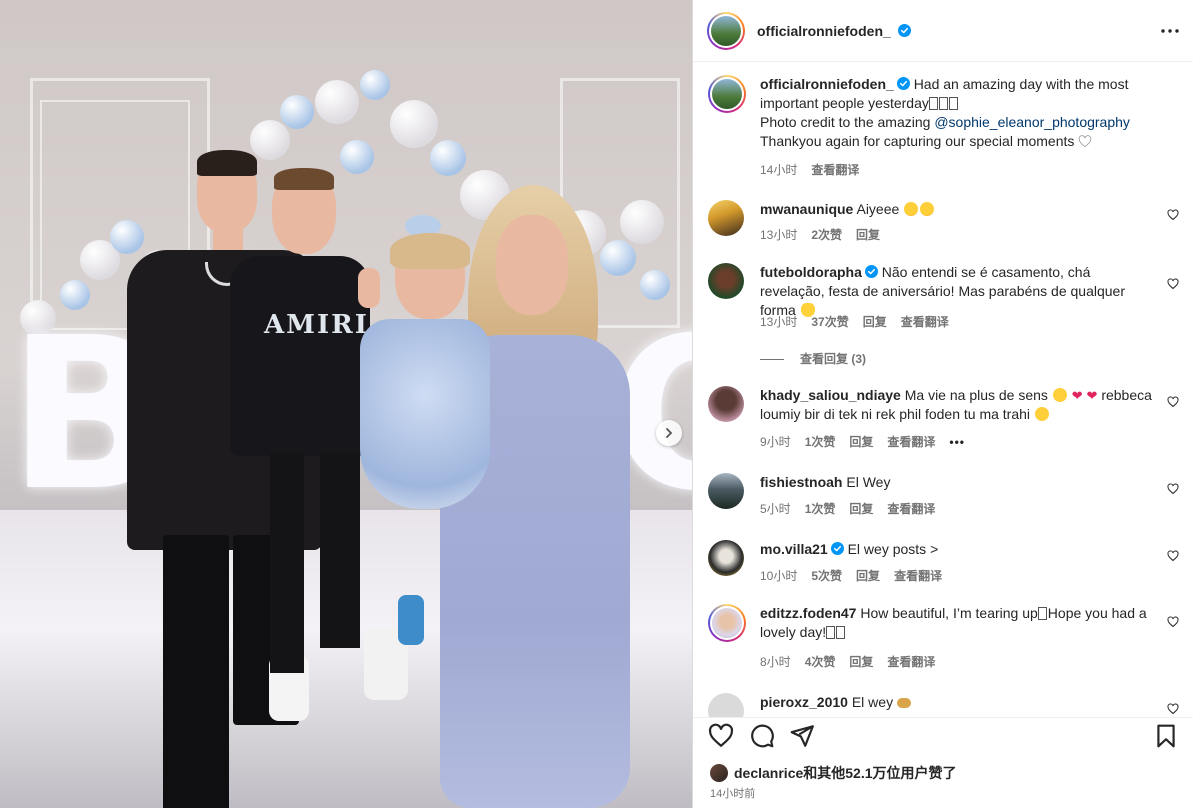 Image resolution: width=1193 pixels, height=808 pixels. What do you see at coordinates (837, 548) in the screenshot?
I see `verified-badge-icon` at bounding box center [837, 548].